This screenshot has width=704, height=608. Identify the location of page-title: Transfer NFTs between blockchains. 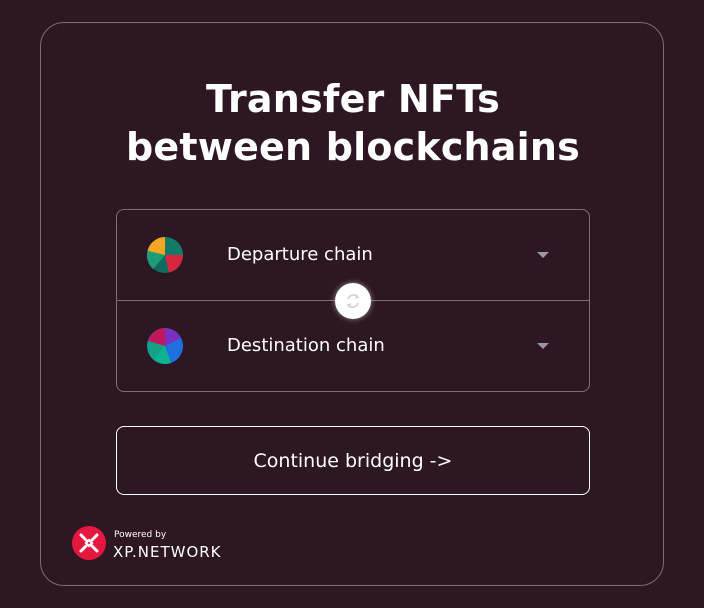
(353, 123).